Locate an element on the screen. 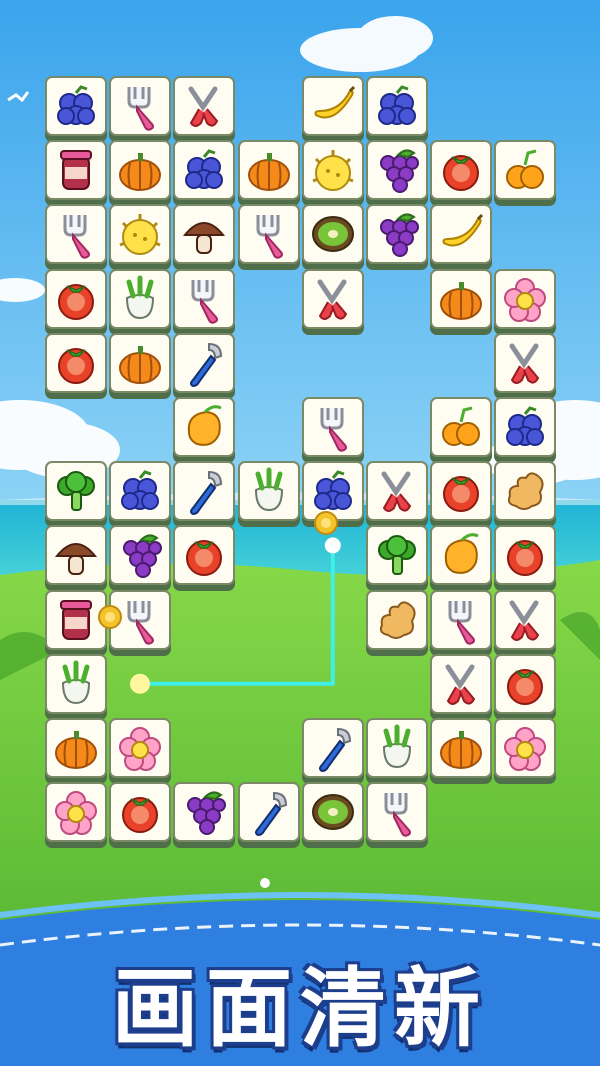  jam-jar-icon is located at coordinates (76, 619).